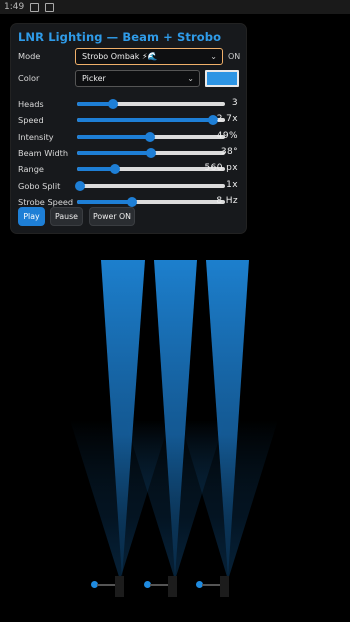 Image resolution: width=350 pixels, height=622 pixels. I want to click on slider-label: Gobo Split, so click(39, 185).